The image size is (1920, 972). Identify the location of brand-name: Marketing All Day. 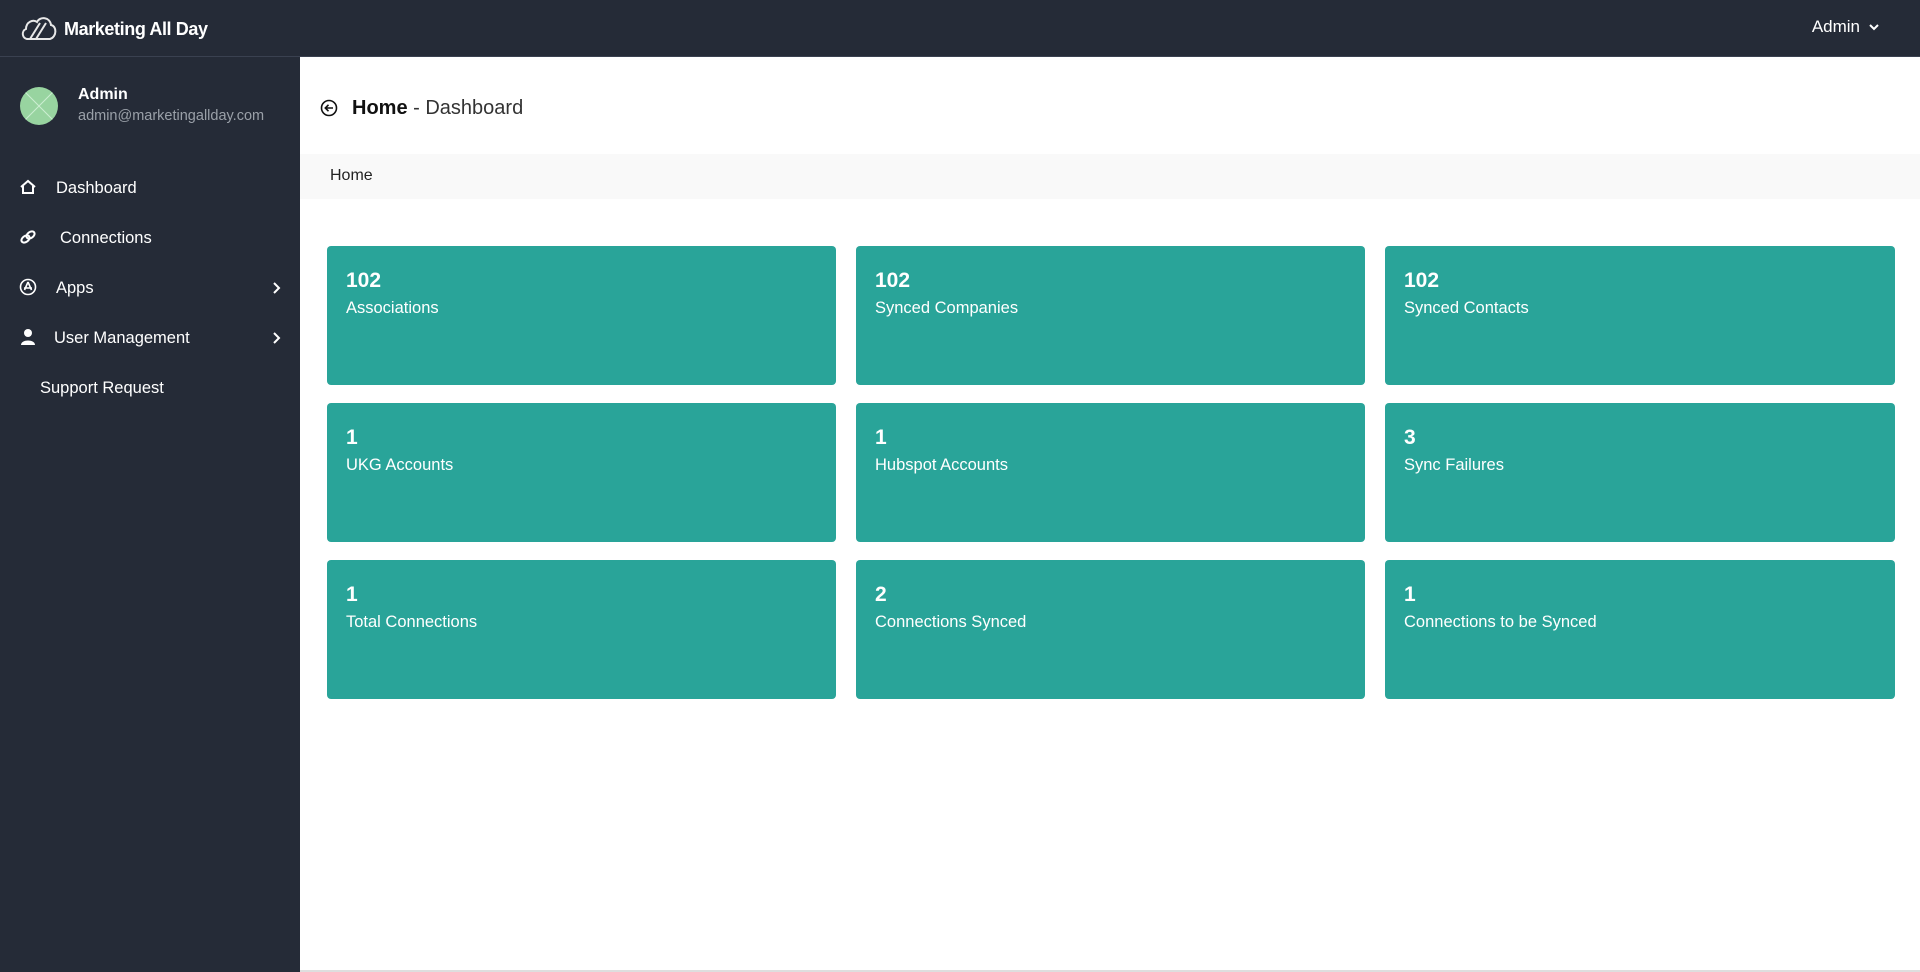
(136, 28).